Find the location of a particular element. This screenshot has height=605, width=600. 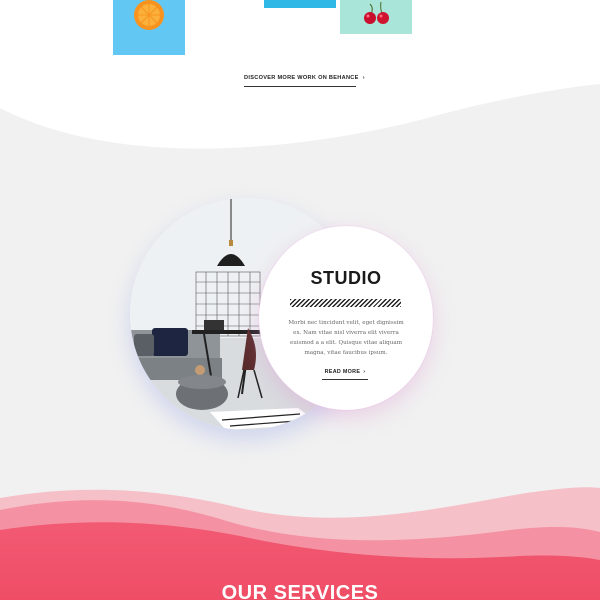

chevron-right-icon: › is located at coordinates (364, 372).